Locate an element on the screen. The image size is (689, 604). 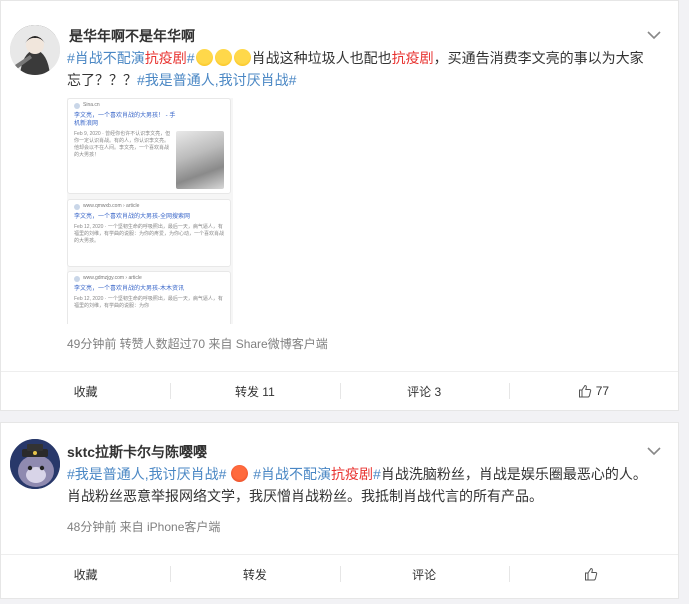
post-author-name: sktc拉斯卡尔与陈嘤嘤 is located at coordinates (137, 452).